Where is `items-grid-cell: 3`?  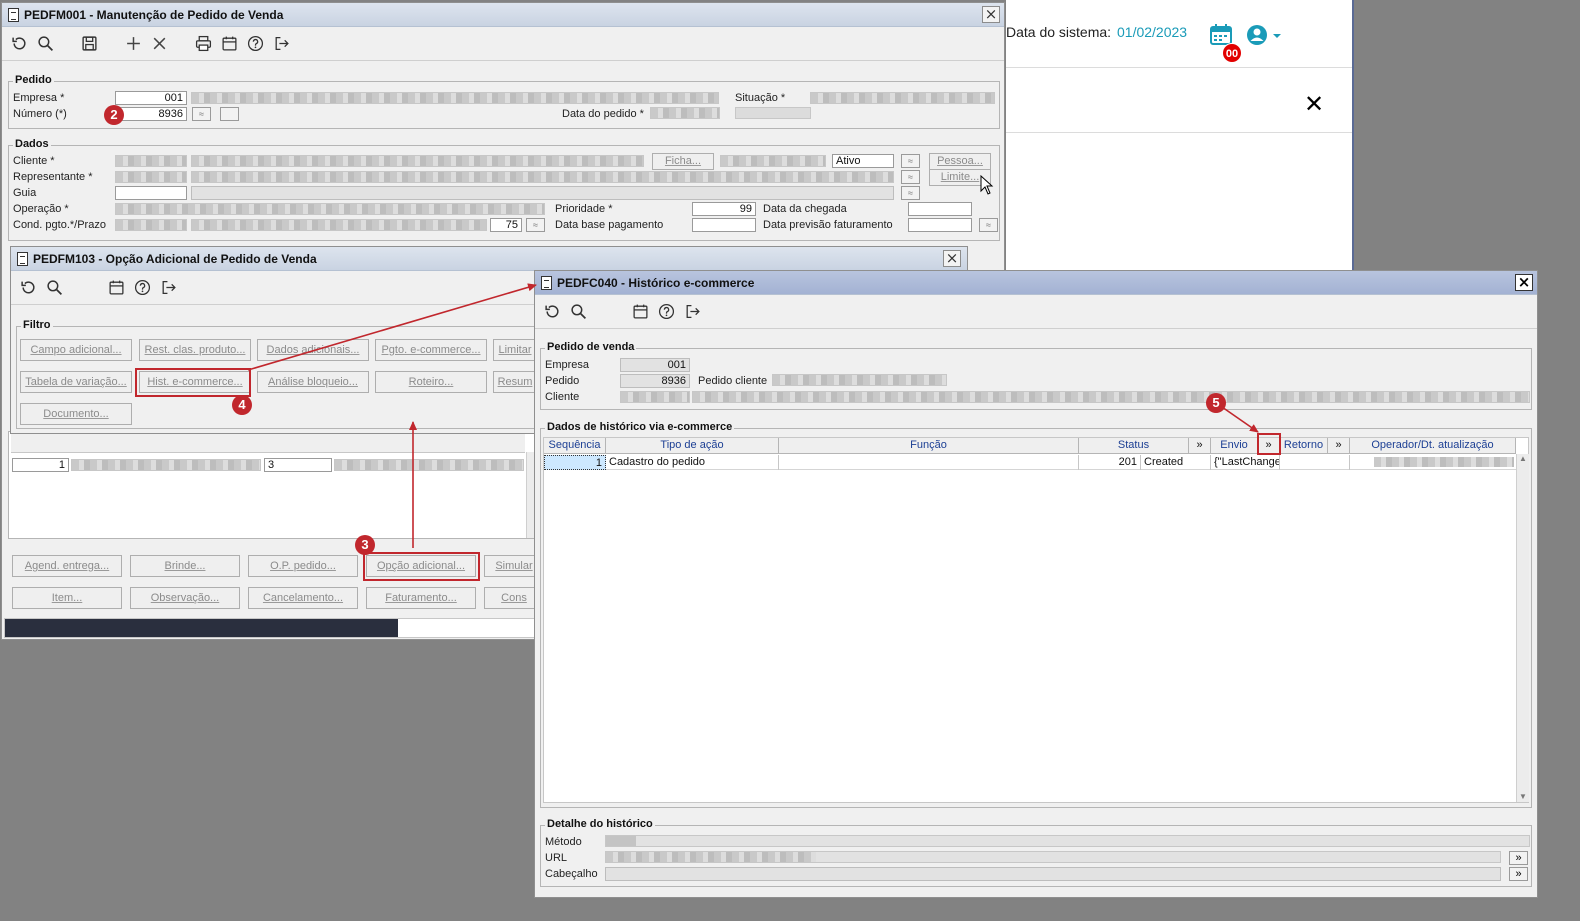
items-grid-cell: 3 is located at coordinates (298, 465).